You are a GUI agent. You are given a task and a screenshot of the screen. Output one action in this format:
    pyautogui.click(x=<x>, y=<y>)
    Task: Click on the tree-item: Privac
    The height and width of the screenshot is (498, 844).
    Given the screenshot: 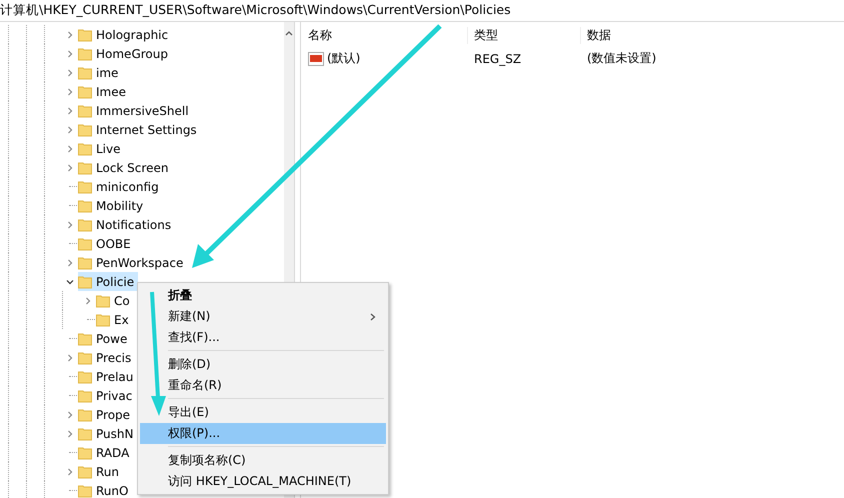 What is the action you would take?
    pyautogui.click(x=107, y=395)
    